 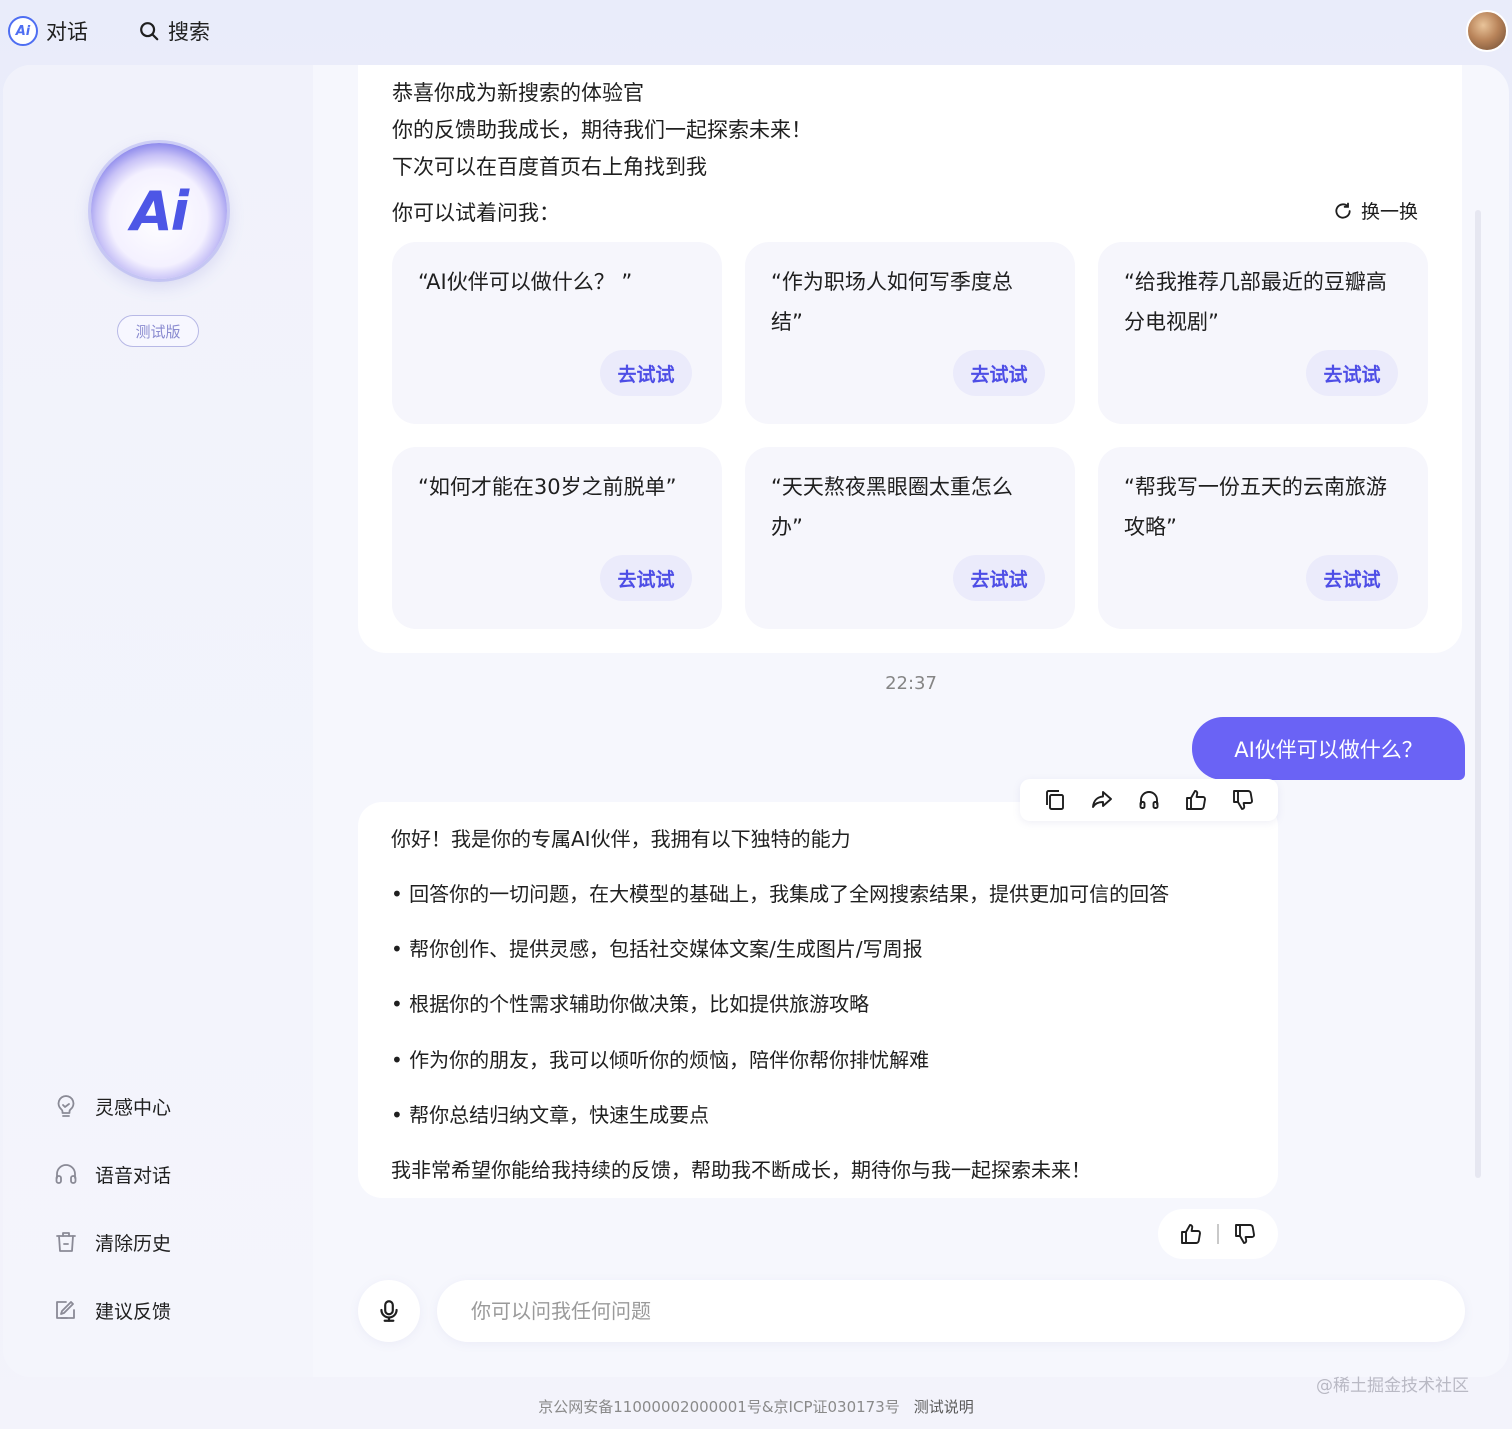 I want to click on feedback-icon, so click(x=65, y=1310).